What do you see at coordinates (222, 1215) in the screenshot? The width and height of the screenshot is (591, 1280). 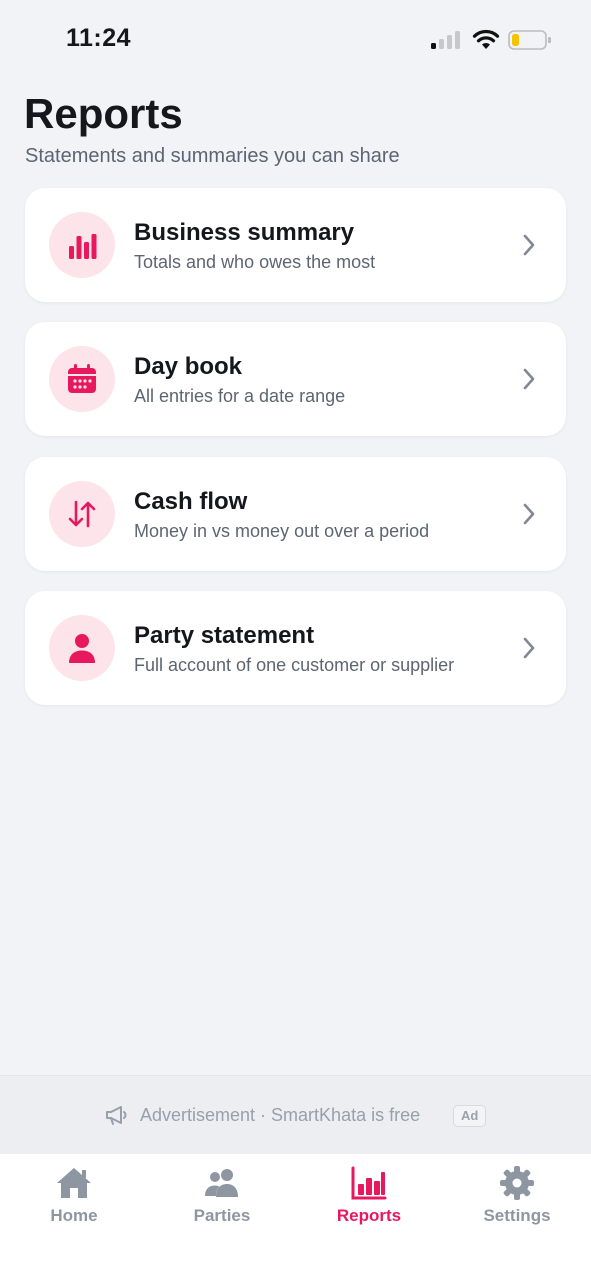 I see `tab-label: Parties` at bounding box center [222, 1215].